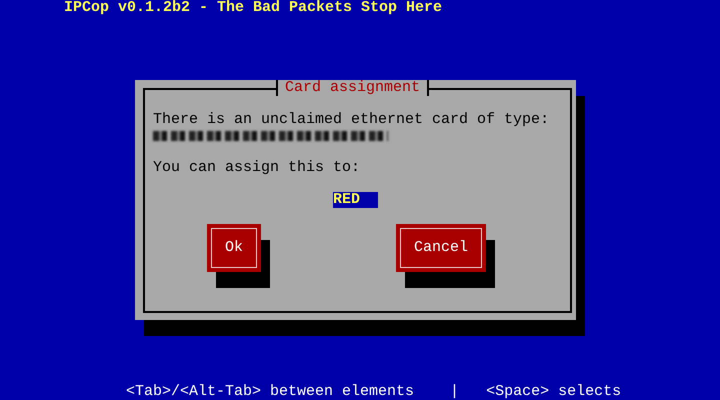  I want to click on status-hint: <Tab>/<Alt-Tab> between elements, so click(270, 392).